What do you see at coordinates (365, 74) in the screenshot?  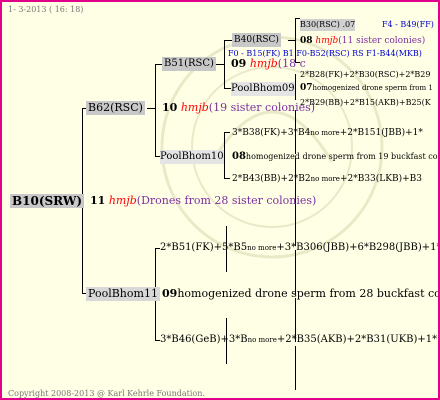 I see `combo-row-1: 2*B28(FK)+2*B30(RSC)+2*B29` at bounding box center [365, 74].